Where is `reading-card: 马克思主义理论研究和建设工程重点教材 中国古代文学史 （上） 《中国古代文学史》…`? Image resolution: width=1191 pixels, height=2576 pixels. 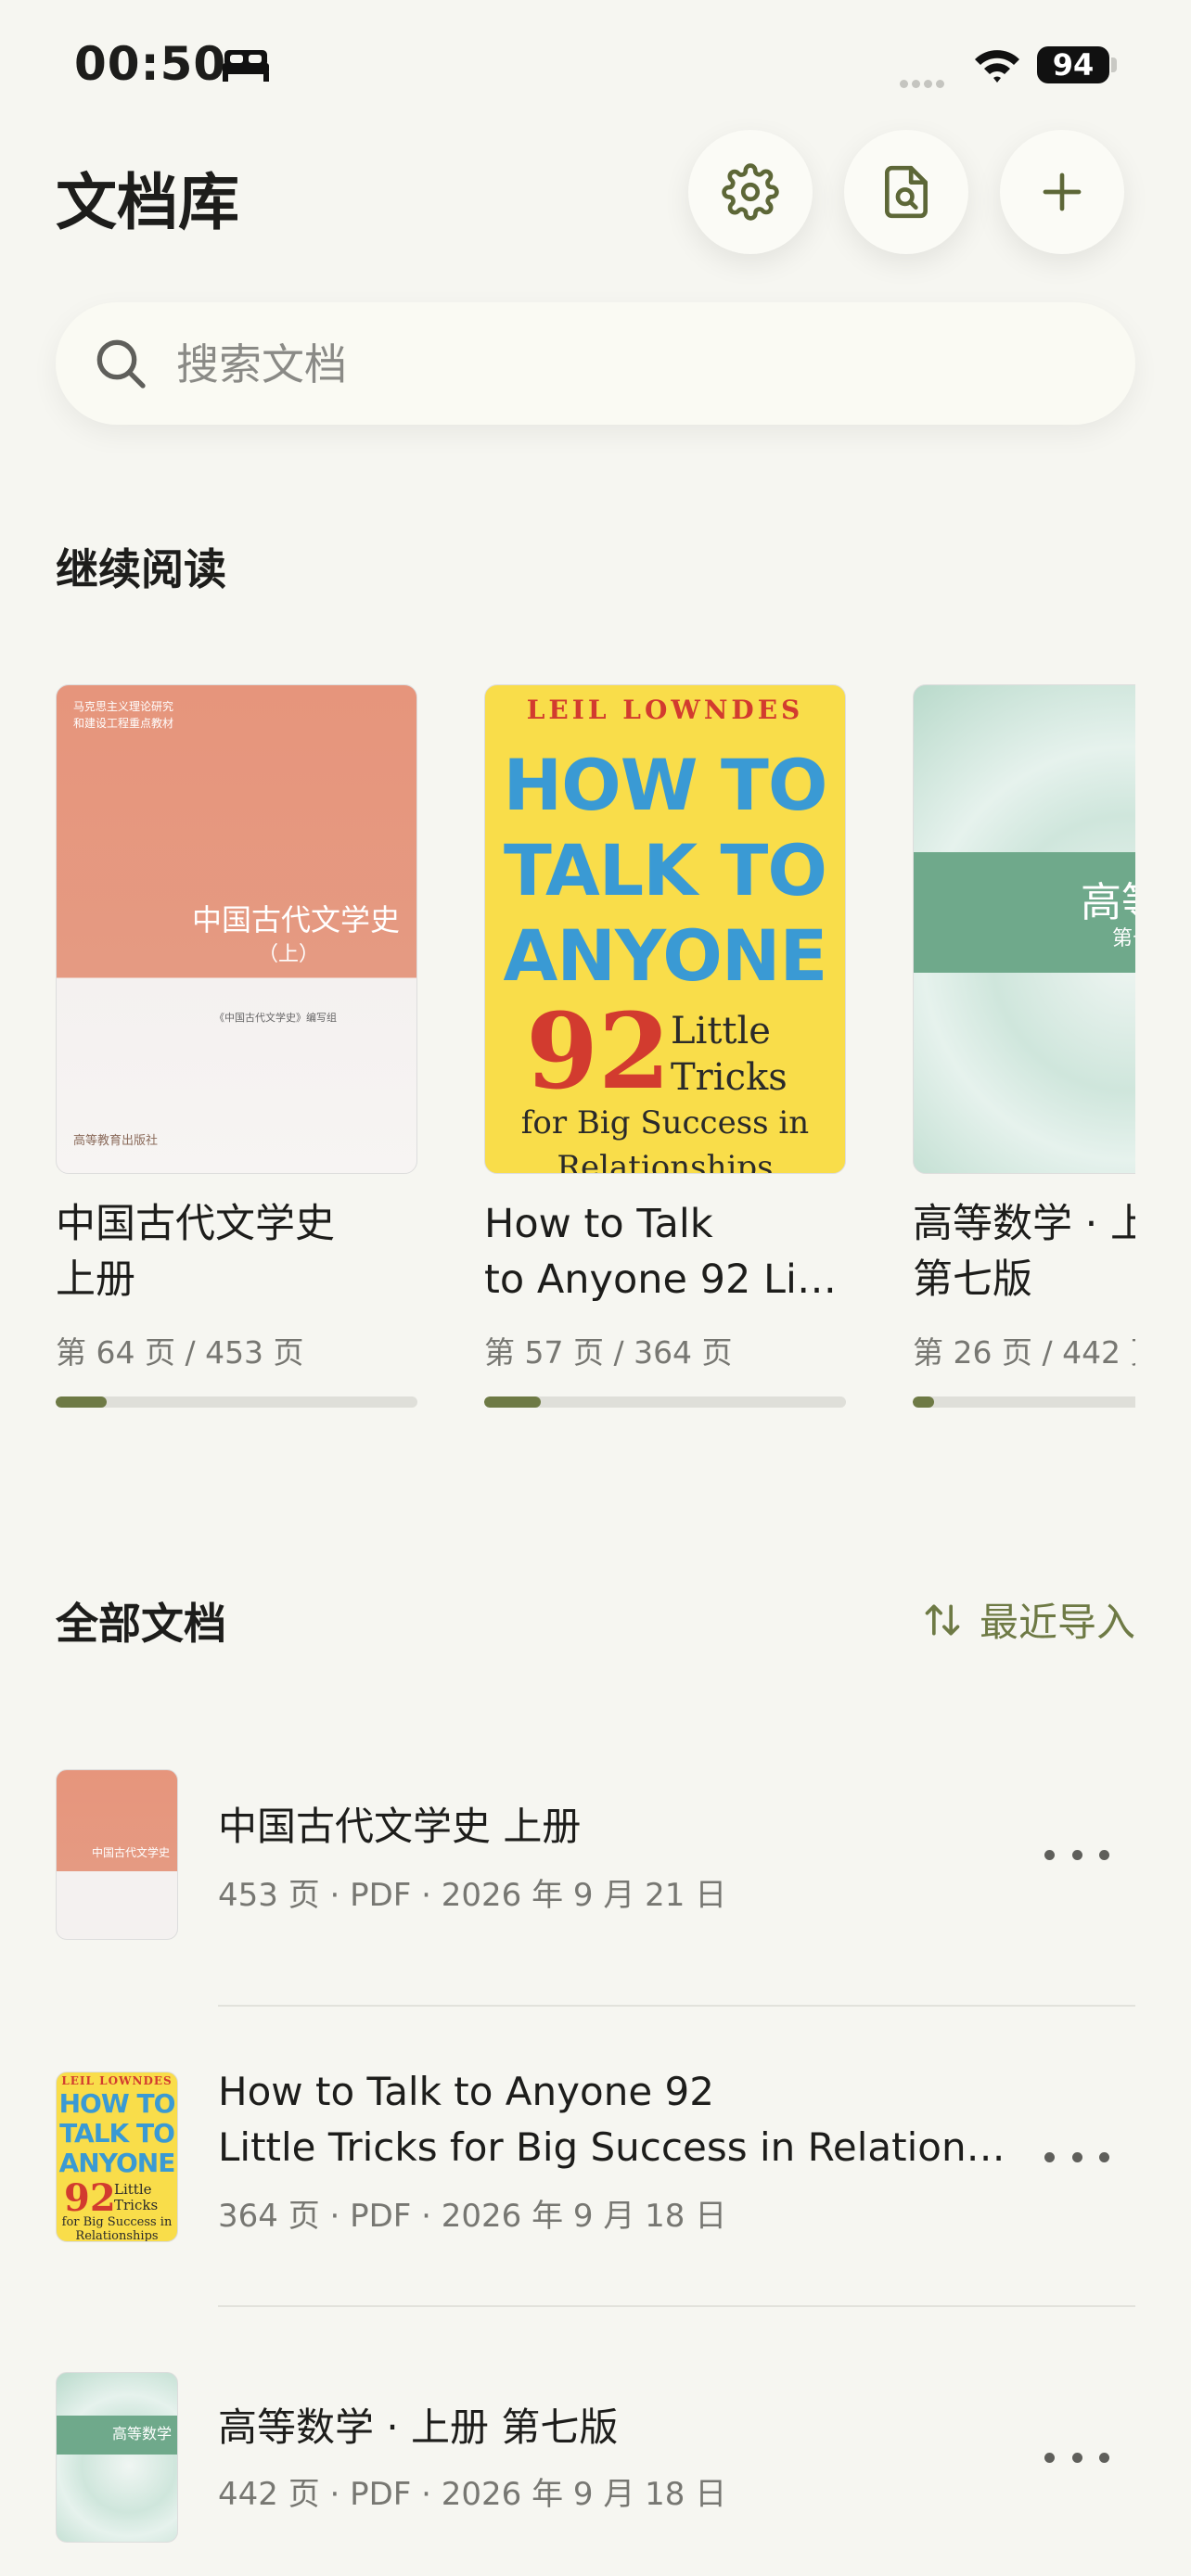
reading-card: 马克思主义理论研究和建设工程重点教材 中国古代文学史 （上） 《中国古代文学史》… is located at coordinates (236, 1046).